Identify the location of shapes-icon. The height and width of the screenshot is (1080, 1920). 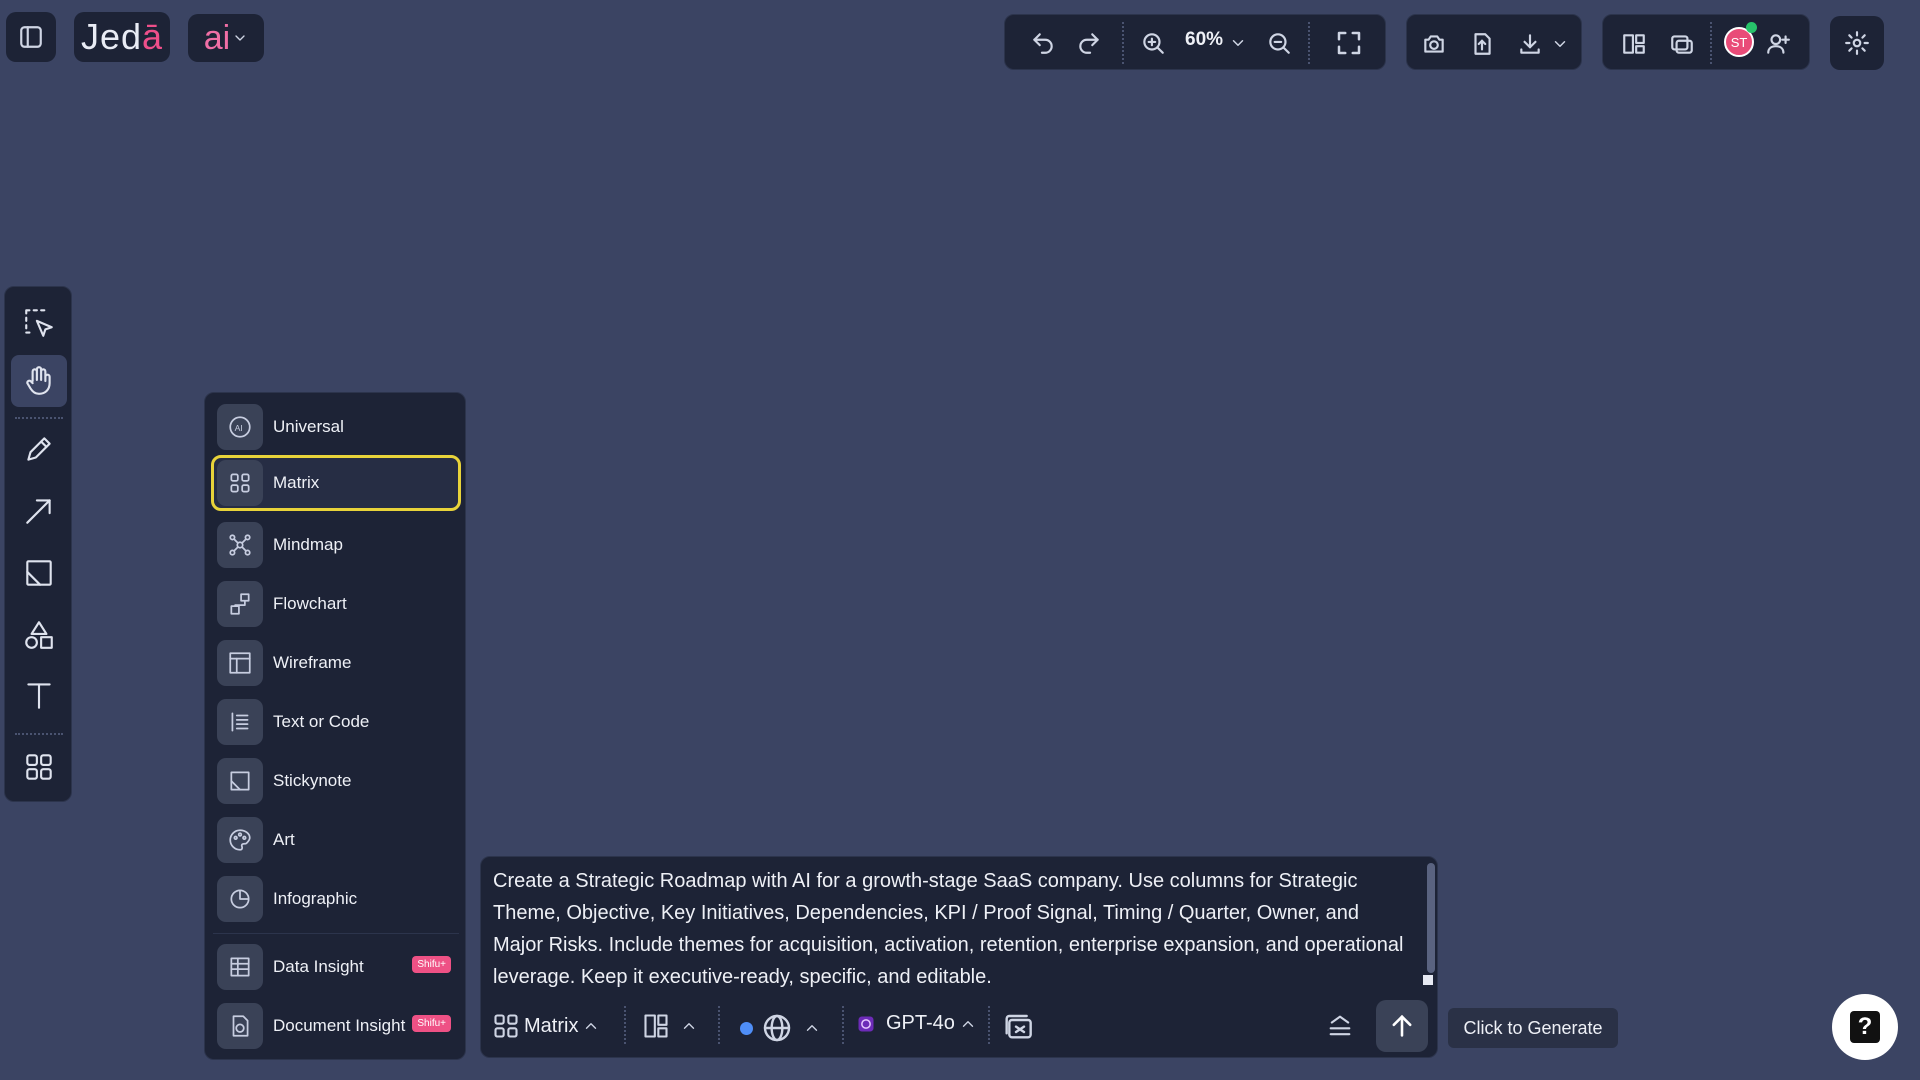
(39, 635).